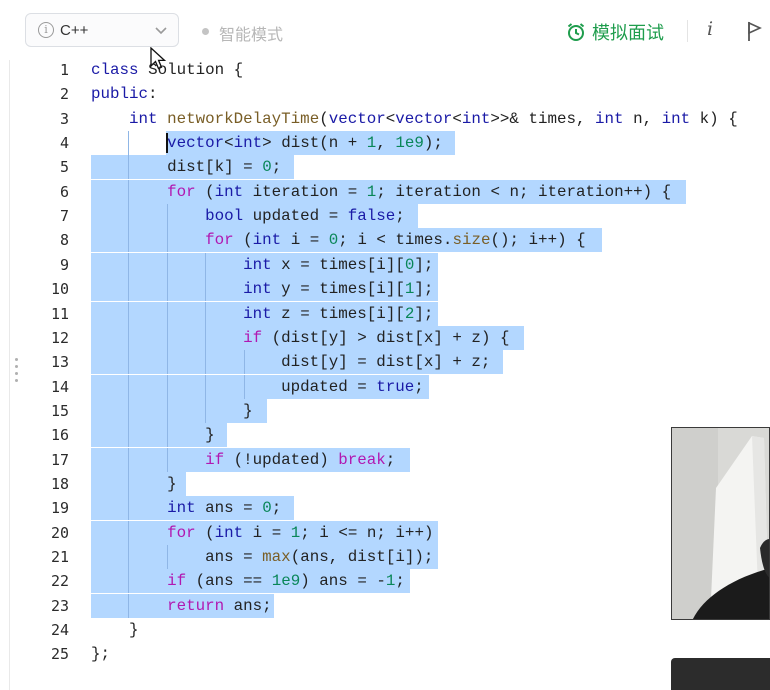 The height and width of the screenshot is (690, 770). Describe the element at coordinates (64, 167) in the screenshot. I see `line-number: 5` at that location.